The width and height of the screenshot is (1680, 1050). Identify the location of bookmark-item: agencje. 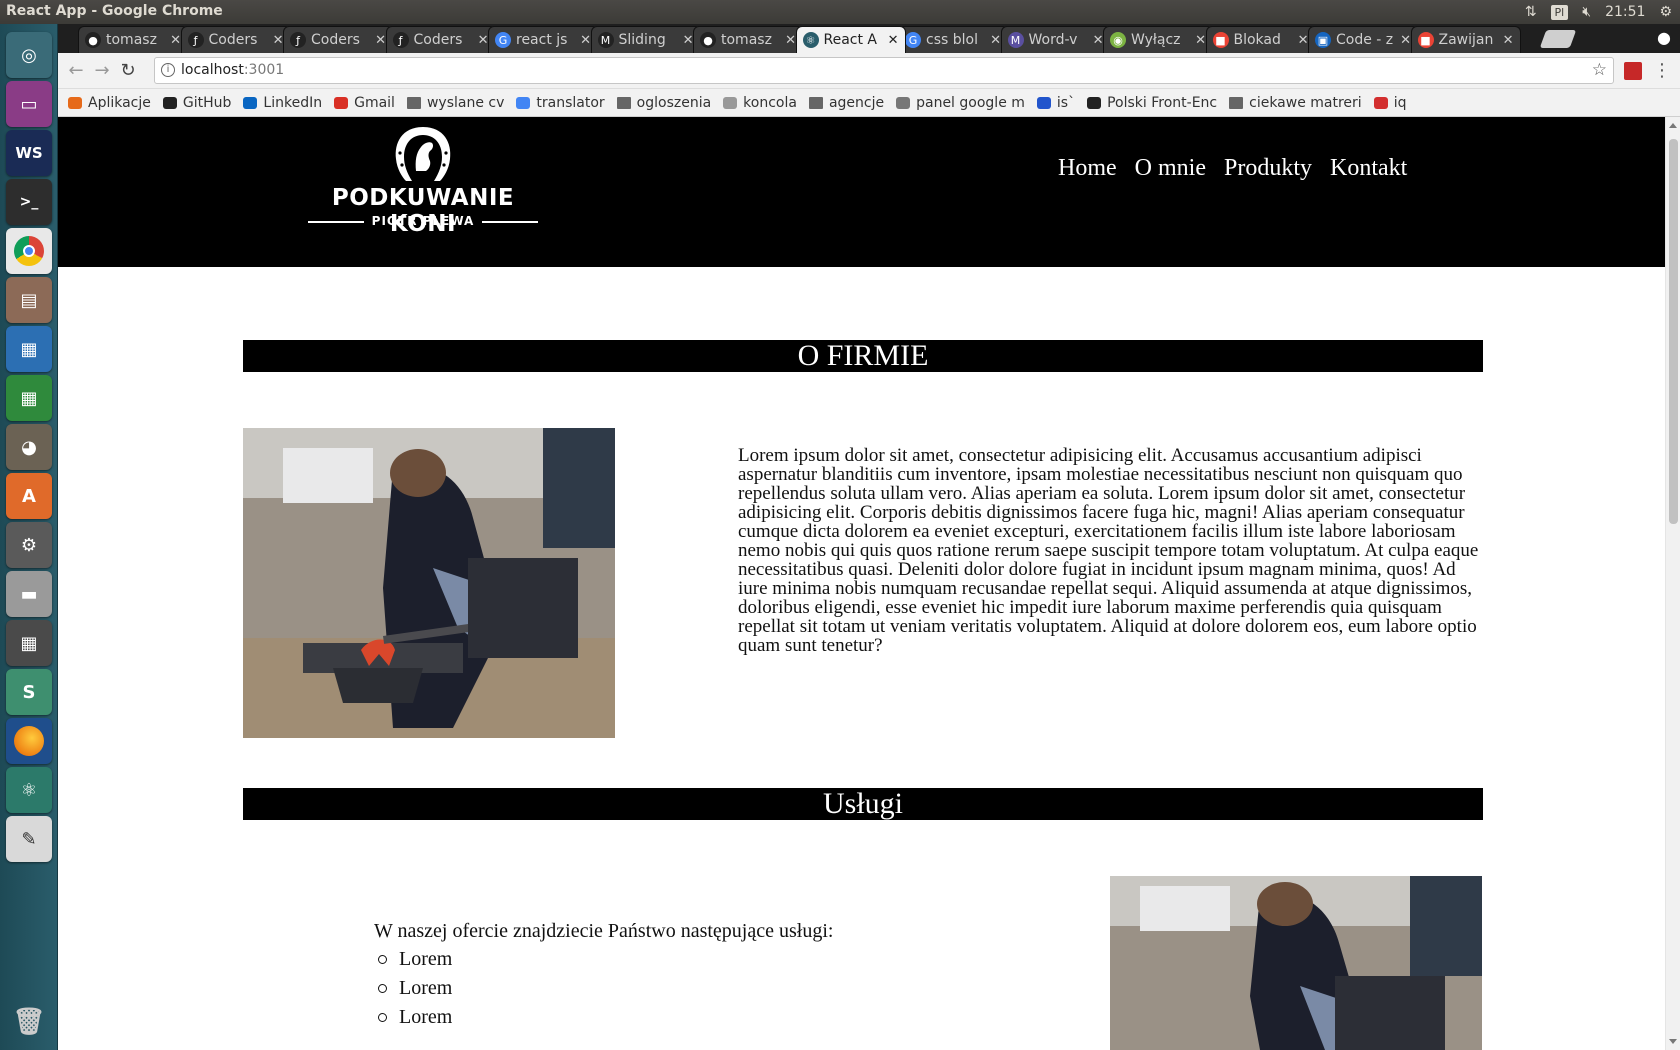
(846, 103).